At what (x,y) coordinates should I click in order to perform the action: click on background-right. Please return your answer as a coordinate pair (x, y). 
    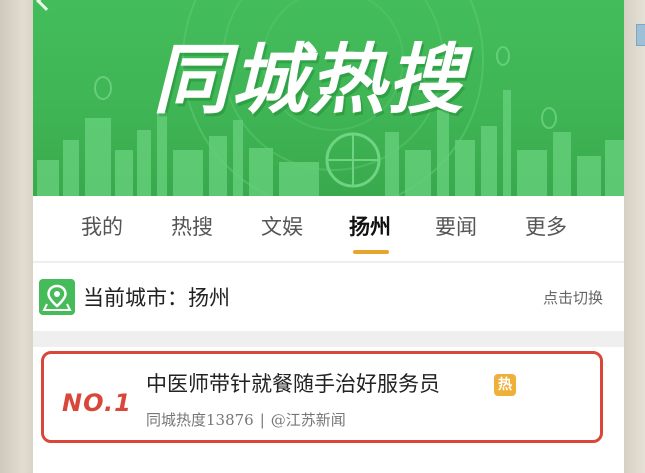
    Looking at the image, I should click on (634, 236).